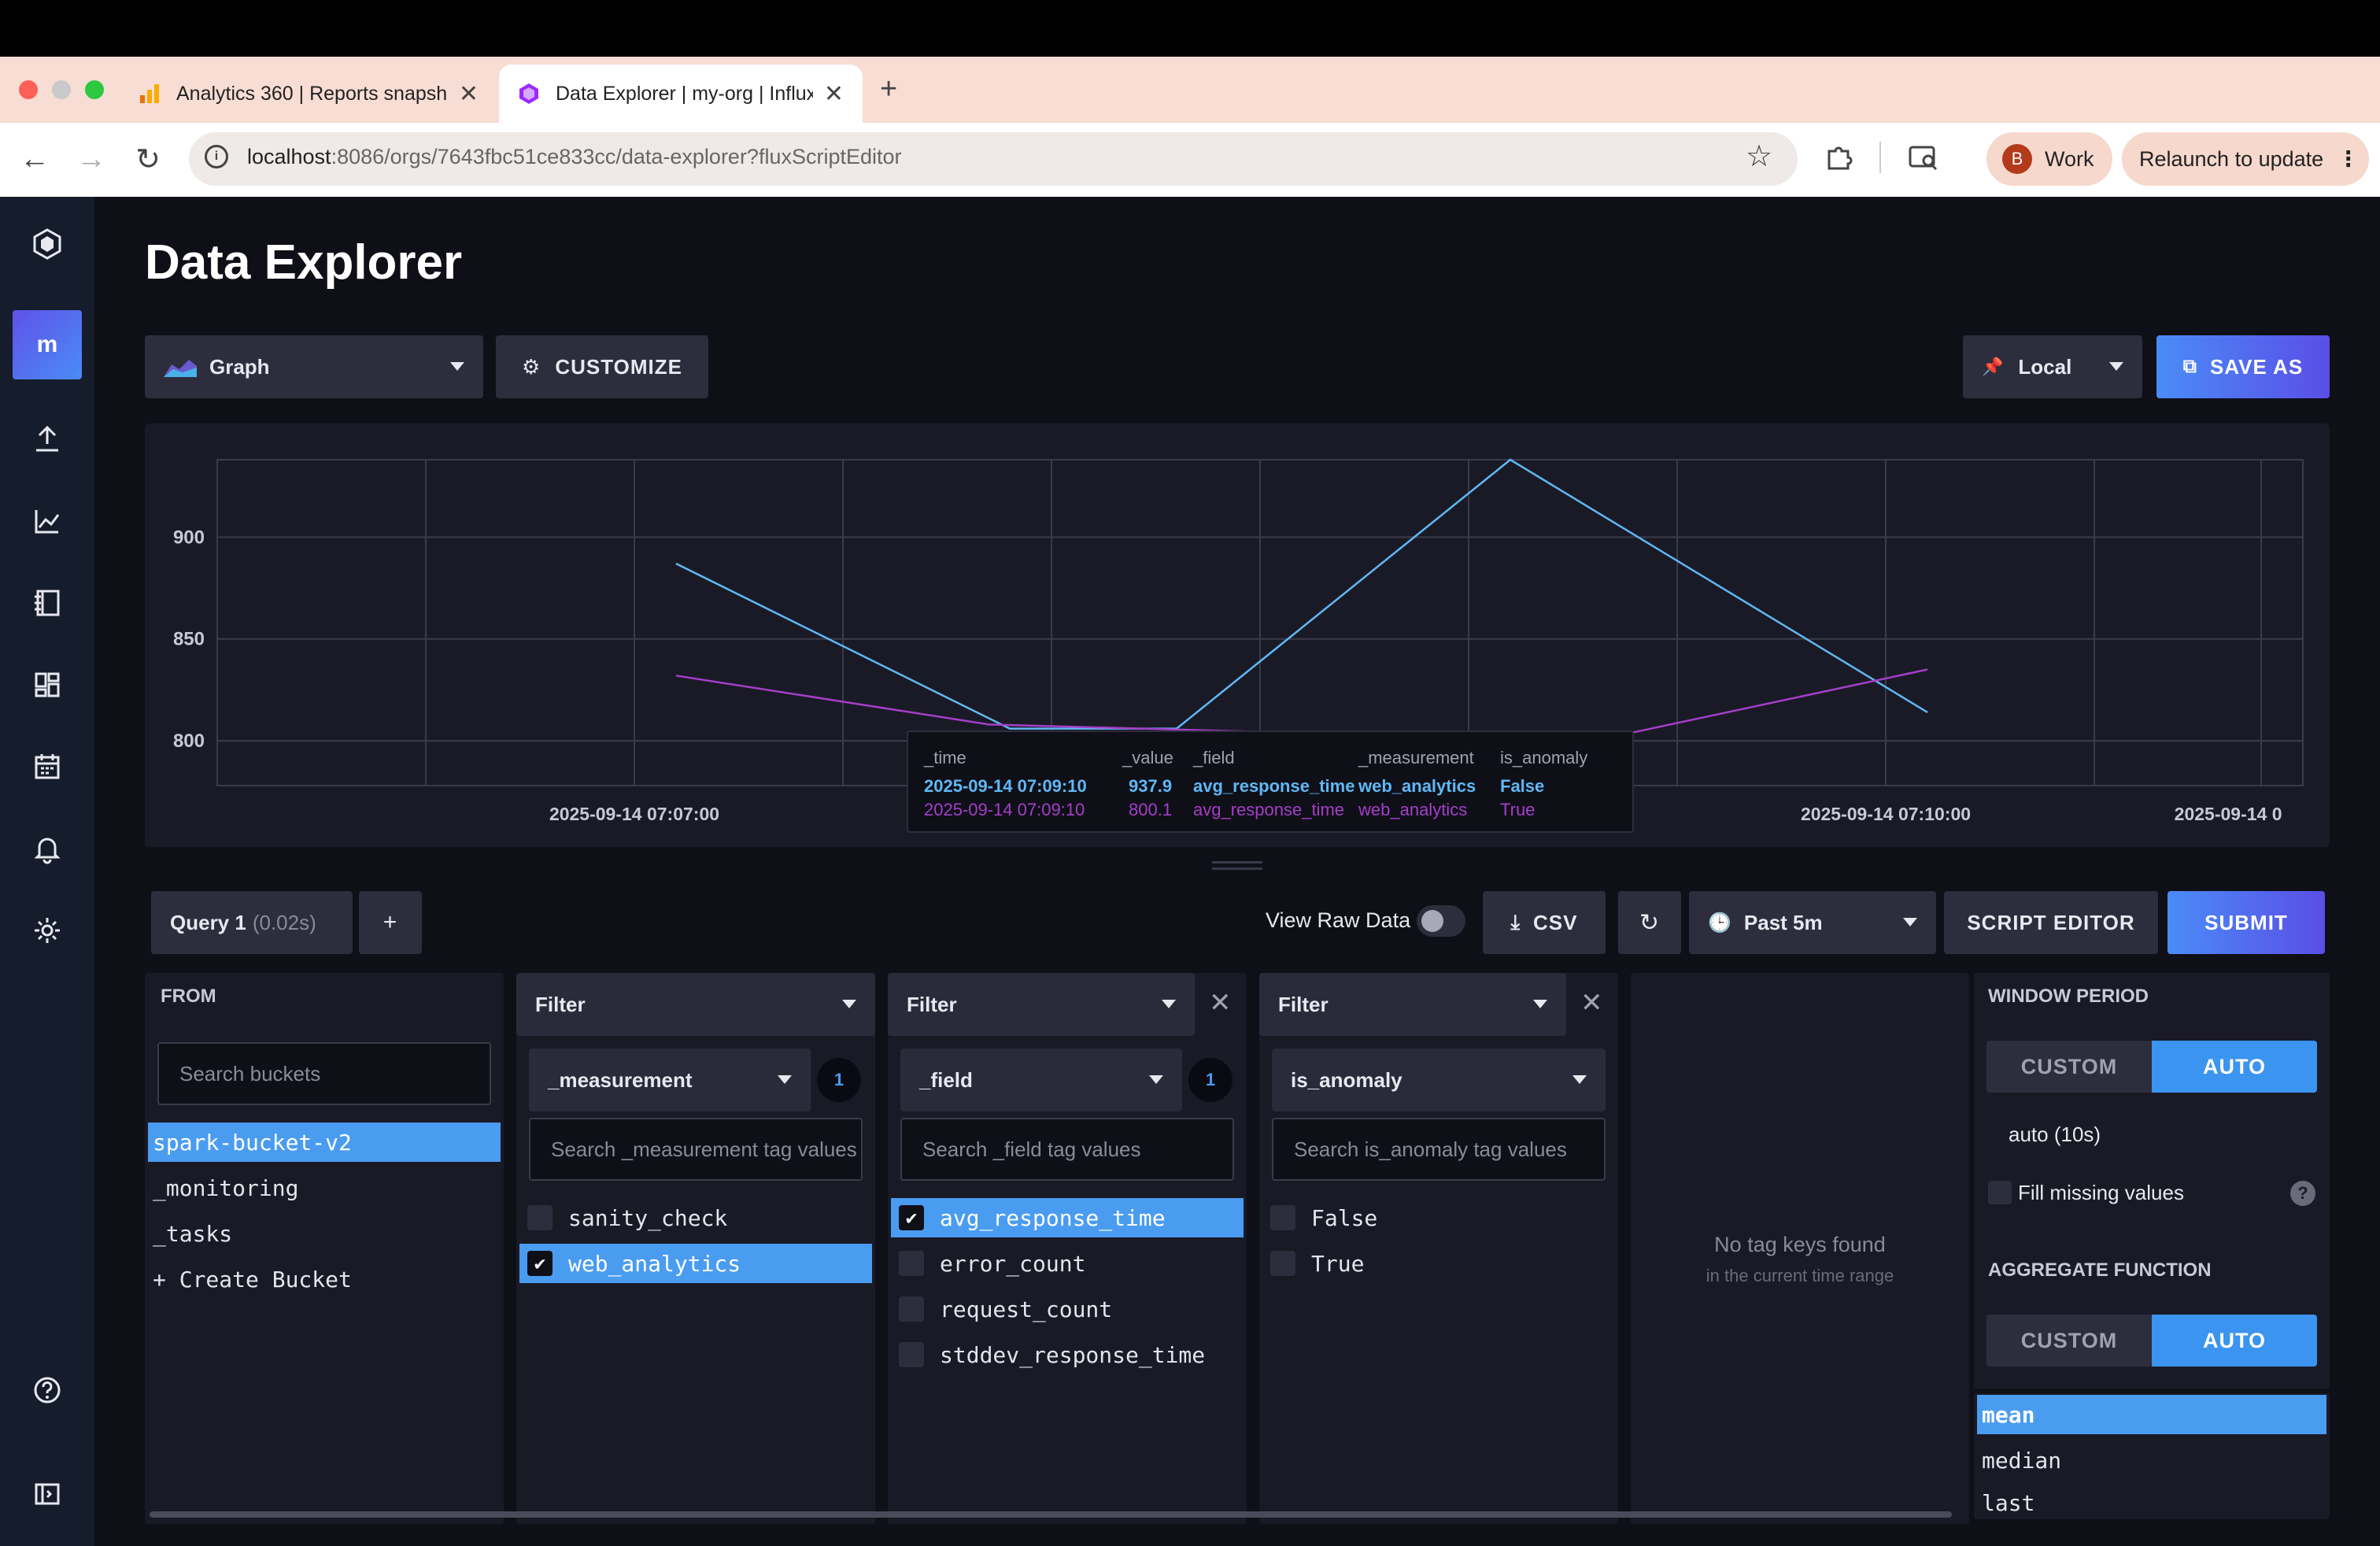 The width and height of the screenshot is (2380, 1546). What do you see at coordinates (1067, 1309) in the screenshot?
I see `tag-value-item: request_count` at bounding box center [1067, 1309].